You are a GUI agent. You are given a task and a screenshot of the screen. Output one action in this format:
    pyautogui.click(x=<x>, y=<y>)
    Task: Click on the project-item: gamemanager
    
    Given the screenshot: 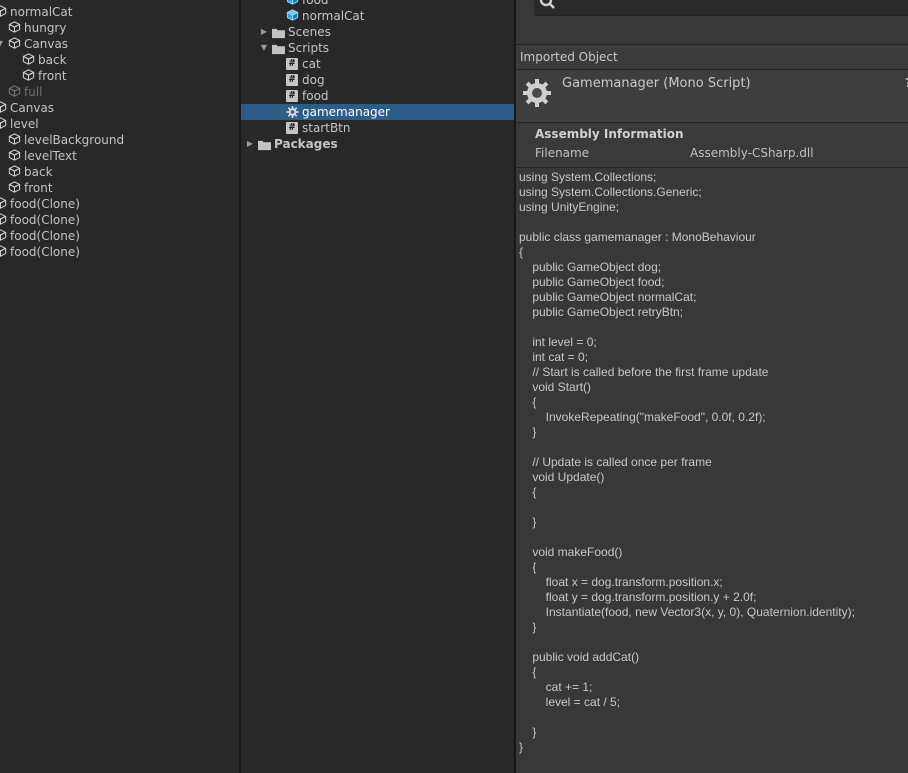 What is the action you would take?
    pyautogui.click(x=377, y=112)
    